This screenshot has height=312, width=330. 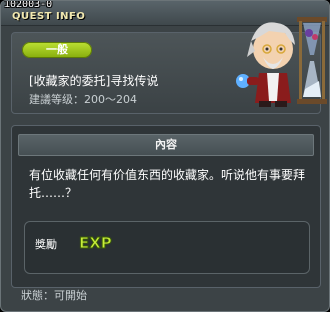 I want to click on reward-label: 獎勵, so click(x=46, y=244).